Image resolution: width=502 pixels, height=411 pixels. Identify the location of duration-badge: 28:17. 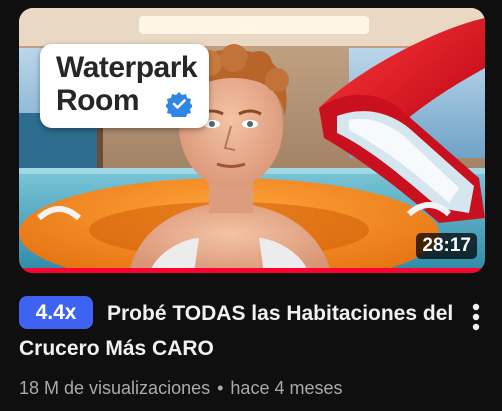
(446, 246).